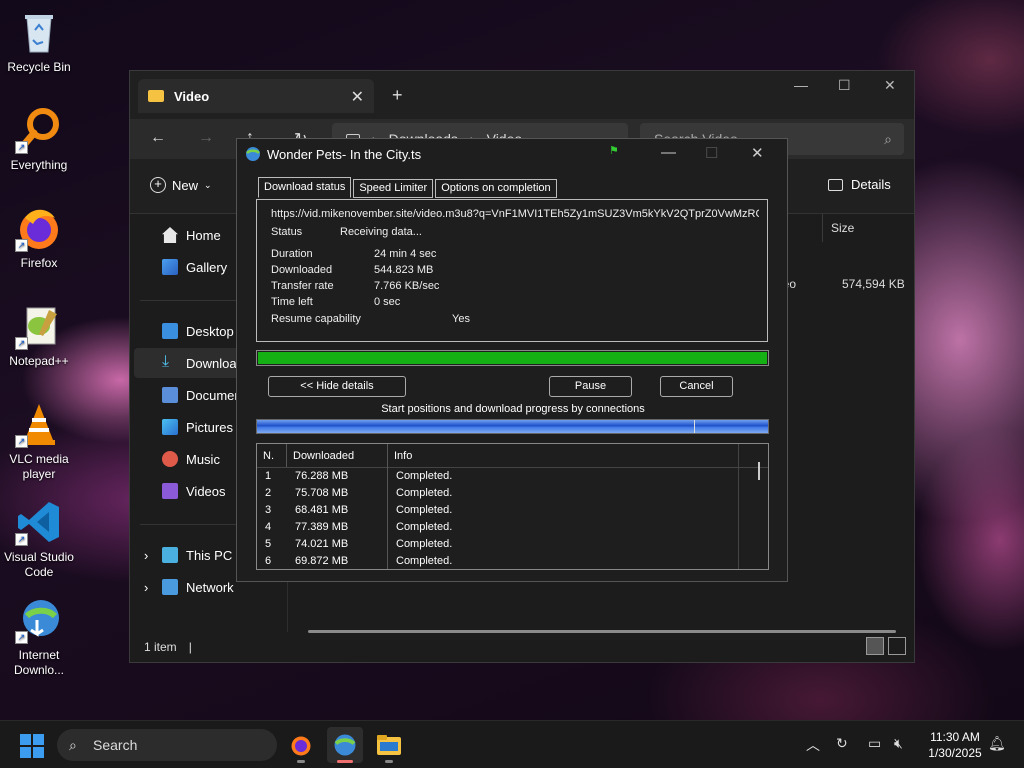 Image resolution: width=1024 pixels, height=768 pixels. What do you see at coordinates (203, 459) in the screenshot?
I see `sidebar-item-label: Music` at bounding box center [203, 459].